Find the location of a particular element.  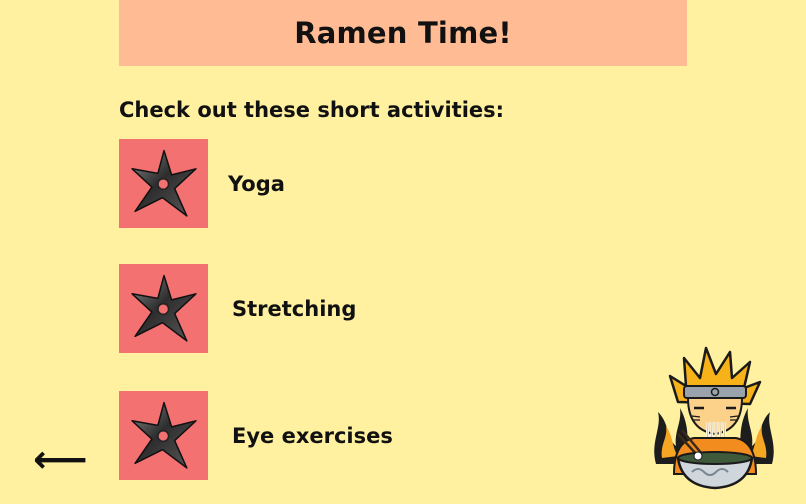

activity-item-eye-exercises: Eye exercises is located at coordinates (329, 435).